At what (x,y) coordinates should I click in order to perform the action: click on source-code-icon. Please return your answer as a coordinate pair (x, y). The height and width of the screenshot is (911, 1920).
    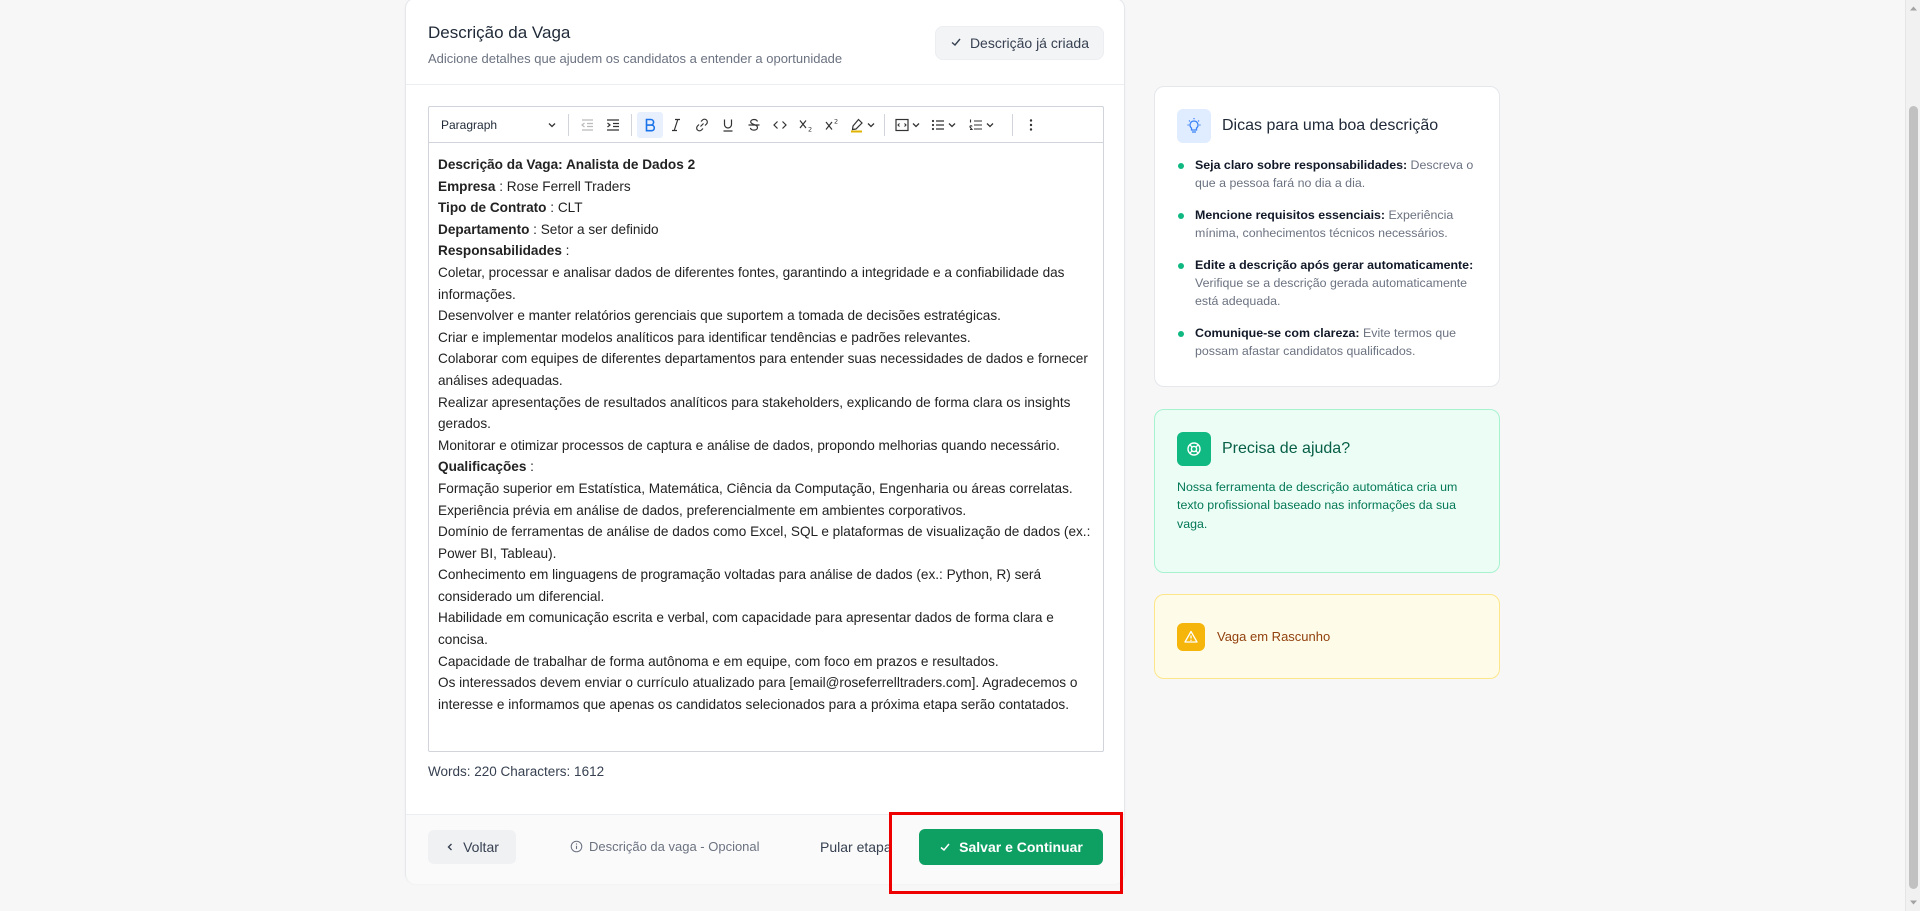
    Looking at the image, I should click on (901, 124).